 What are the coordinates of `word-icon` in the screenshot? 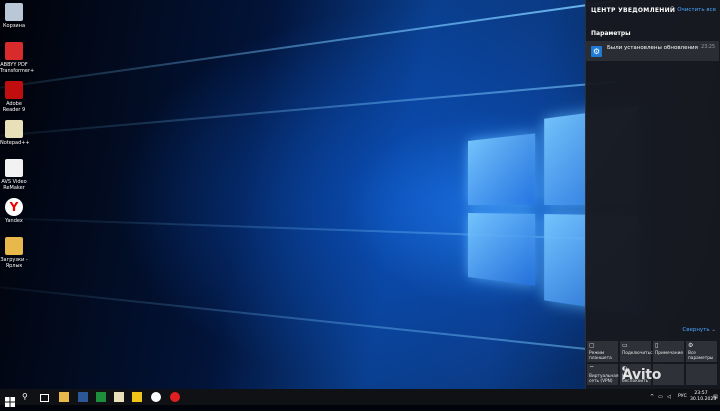 It's located at (83, 397).